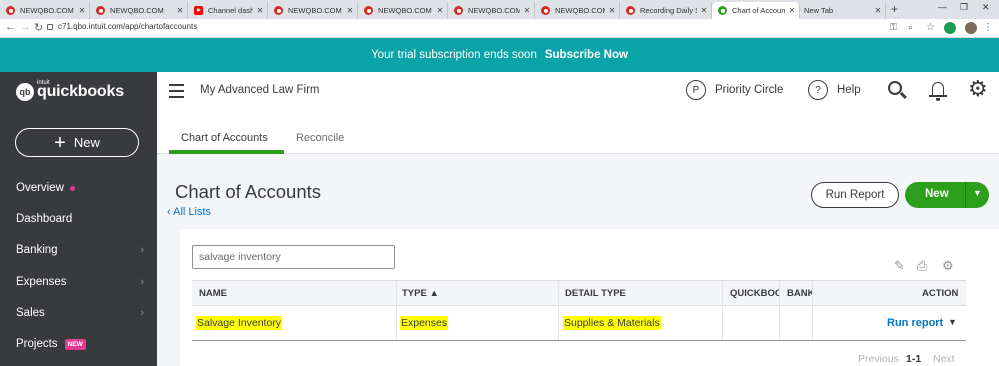 The width and height of the screenshot is (999, 366). I want to click on column-header-quickbooks-balance: QUICKBOOKS BALANCE, so click(755, 293).